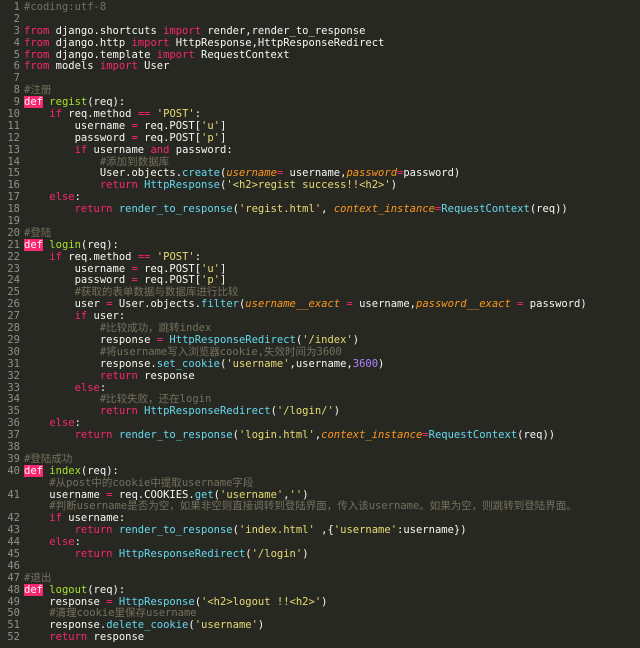 The image size is (640, 648). What do you see at coordinates (320, 637) in the screenshot?
I see `code-line: 52 return response` at bounding box center [320, 637].